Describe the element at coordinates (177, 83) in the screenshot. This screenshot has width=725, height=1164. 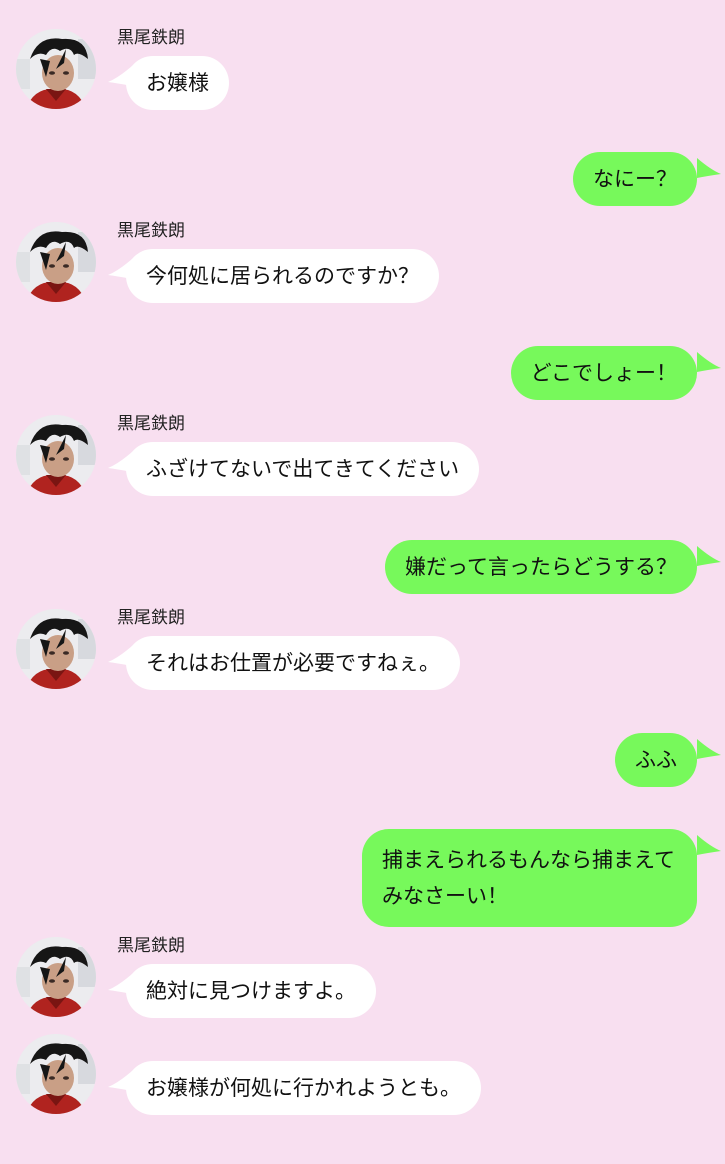
I see `incoming-message-bubble: お嬢様` at that location.